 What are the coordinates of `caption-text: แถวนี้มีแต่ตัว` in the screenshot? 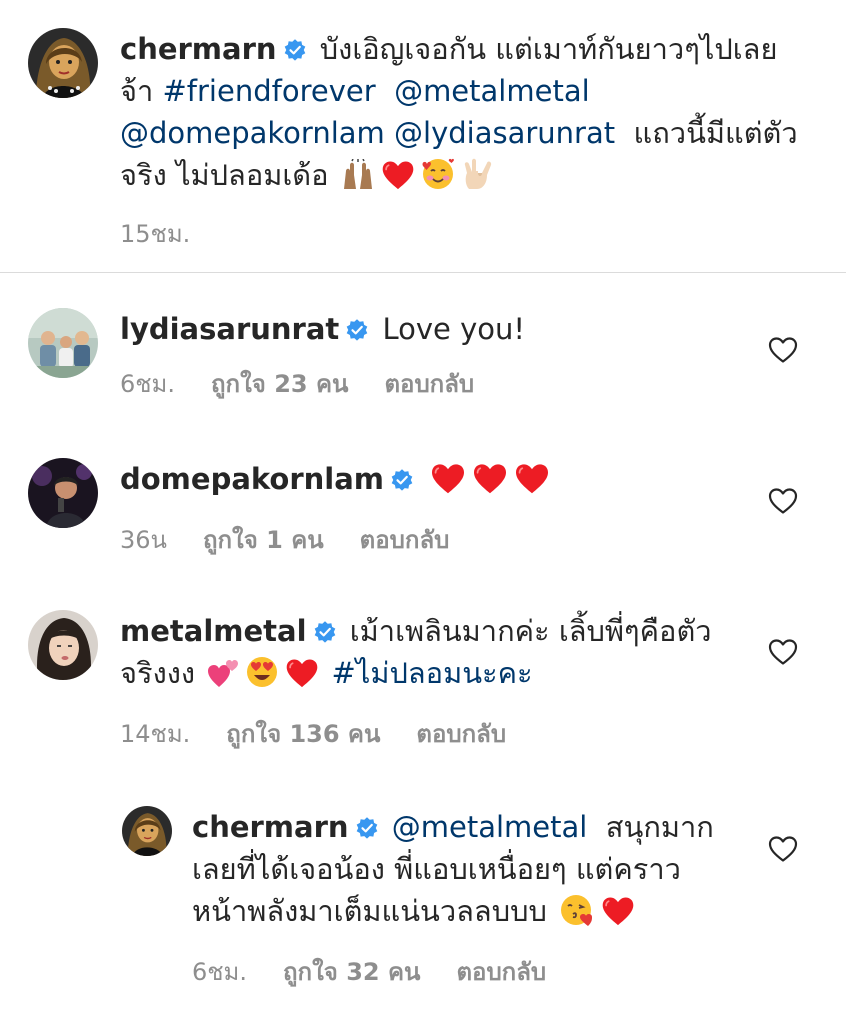 It's located at (715, 133).